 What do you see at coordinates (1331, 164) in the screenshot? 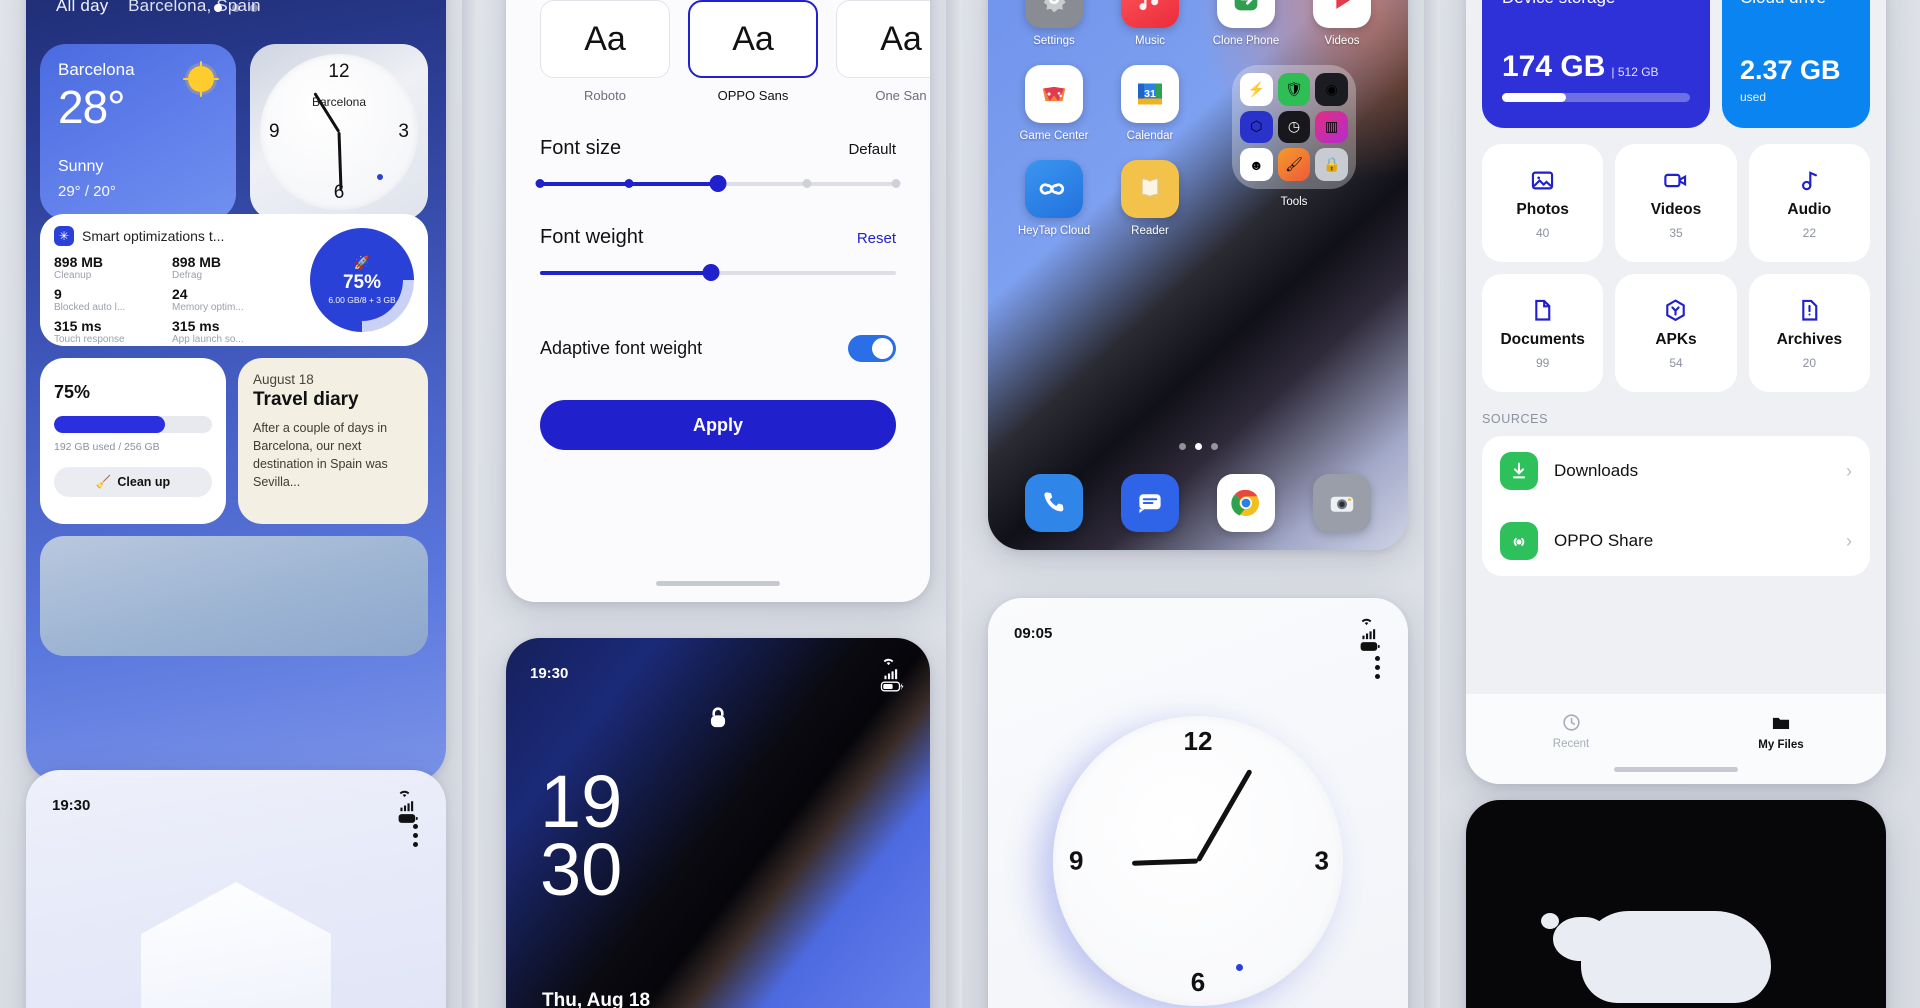
I see `lock-icon: 🔒` at bounding box center [1331, 164].